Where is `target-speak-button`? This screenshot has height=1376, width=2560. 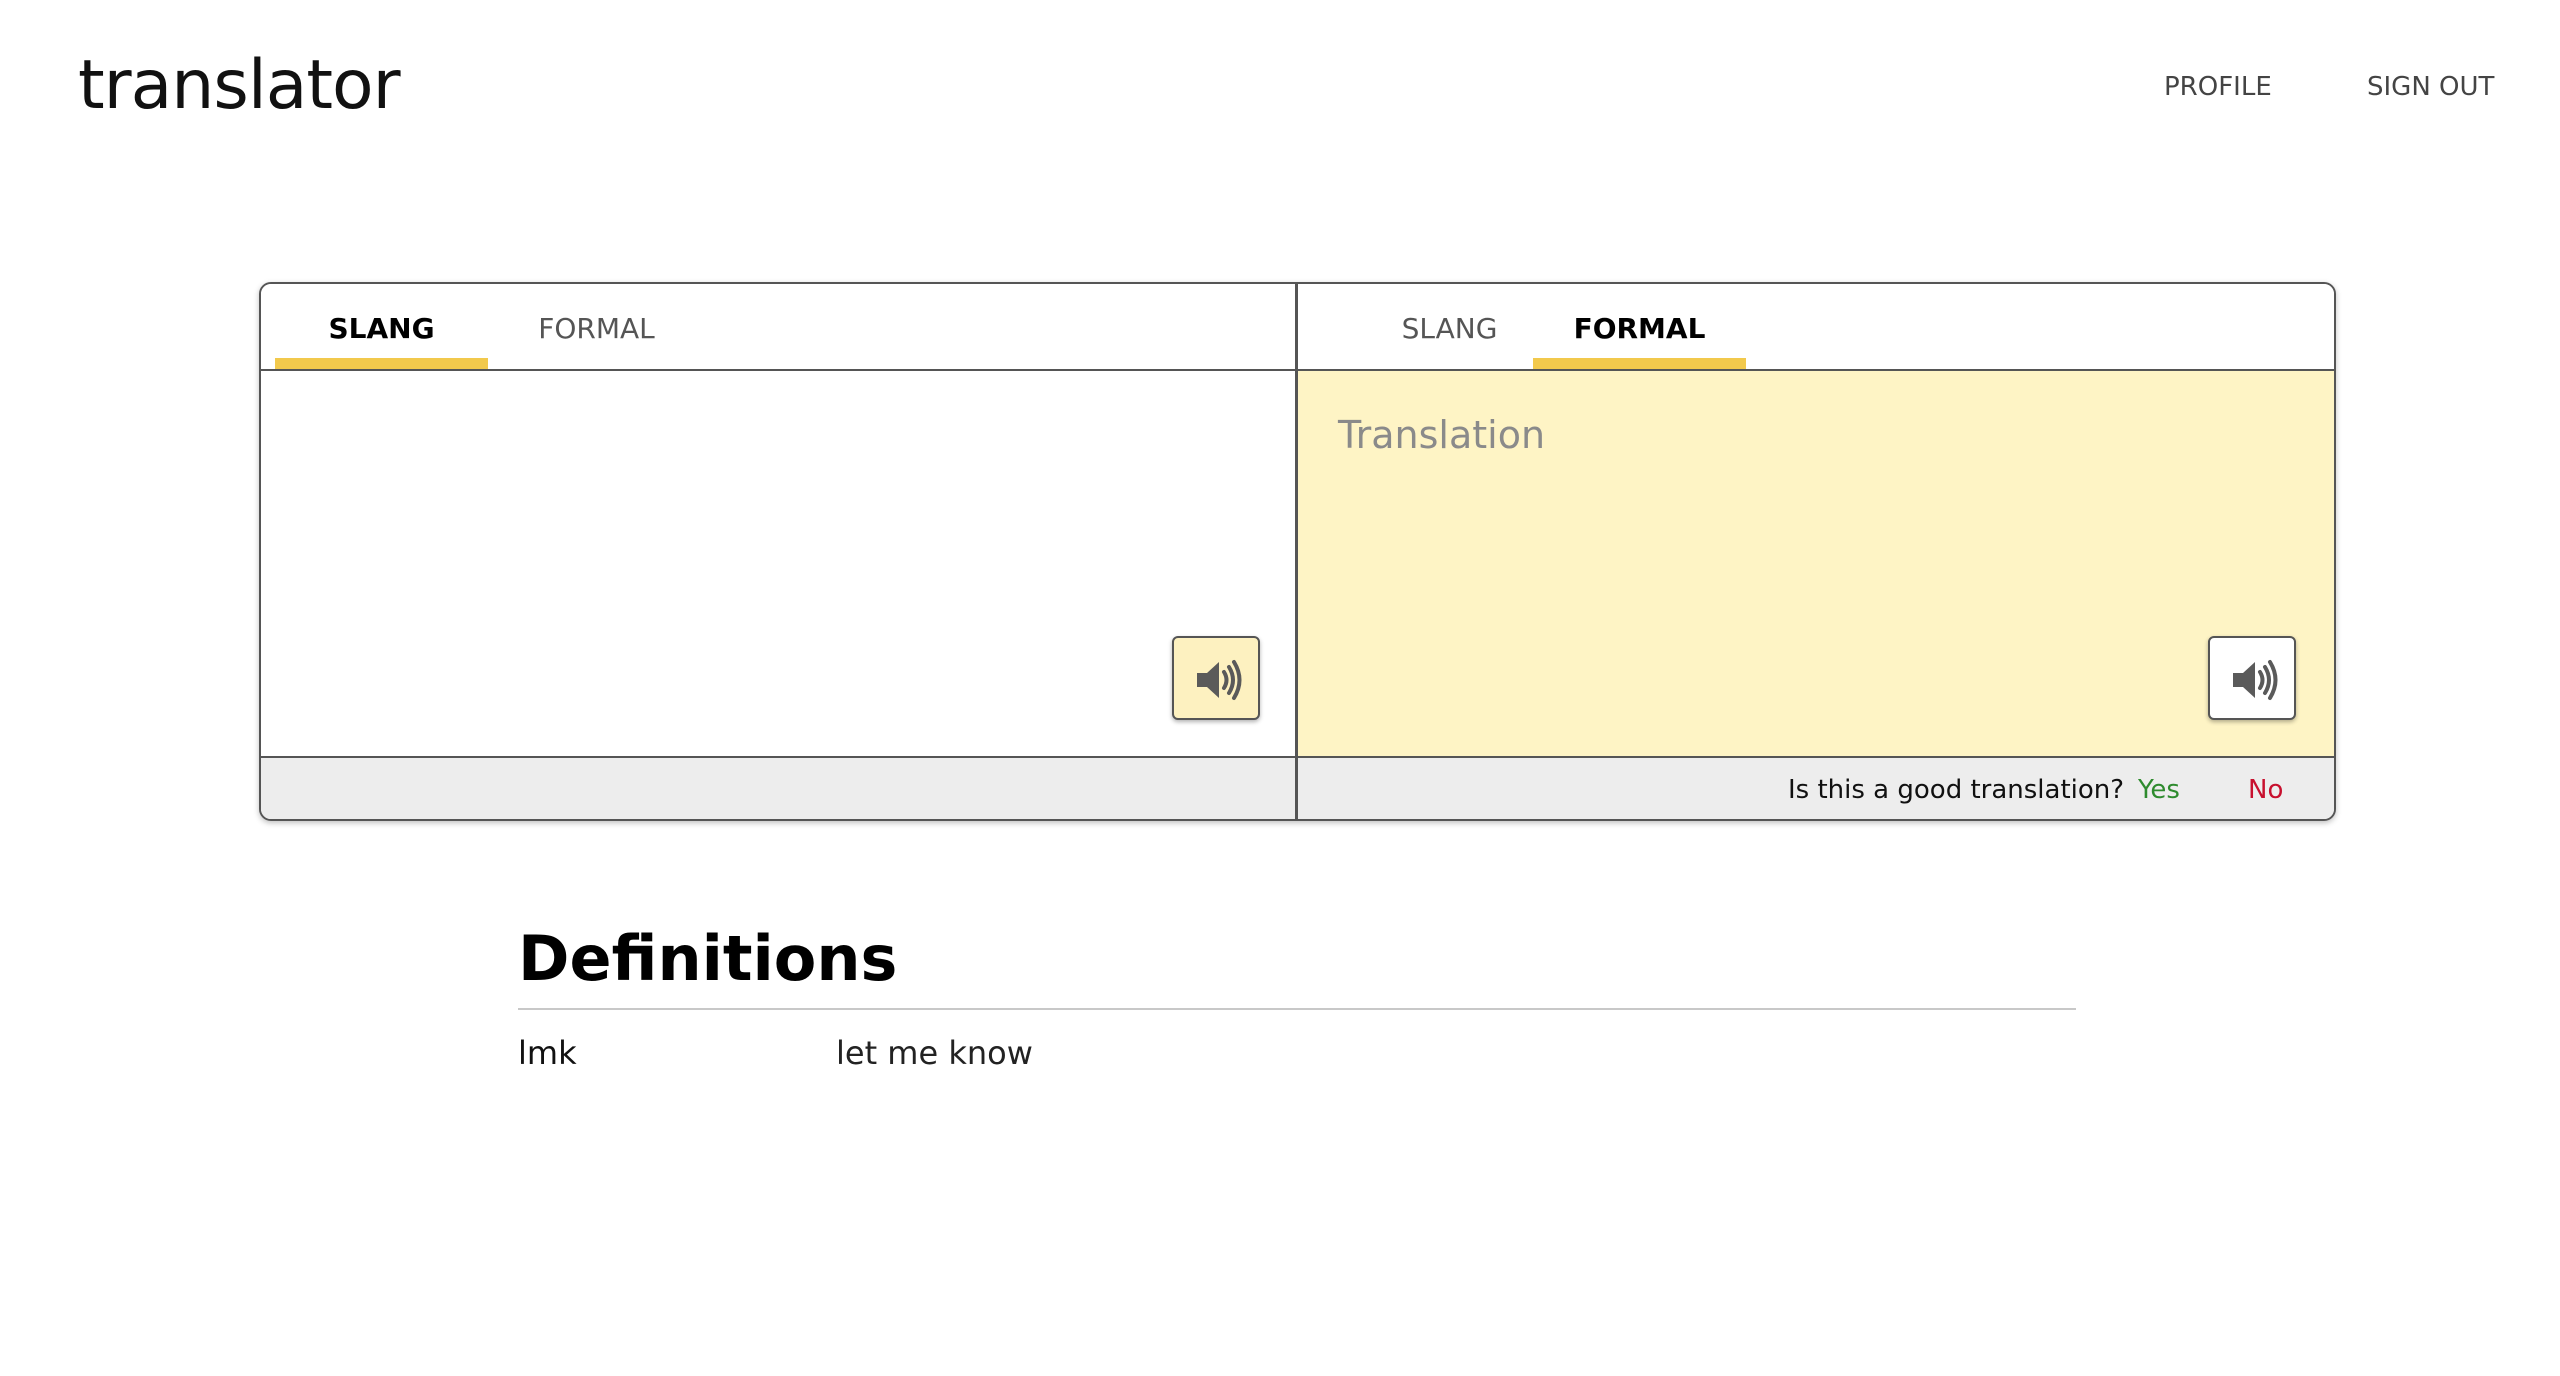 target-speak-button is located at coordinates (2252, 678).